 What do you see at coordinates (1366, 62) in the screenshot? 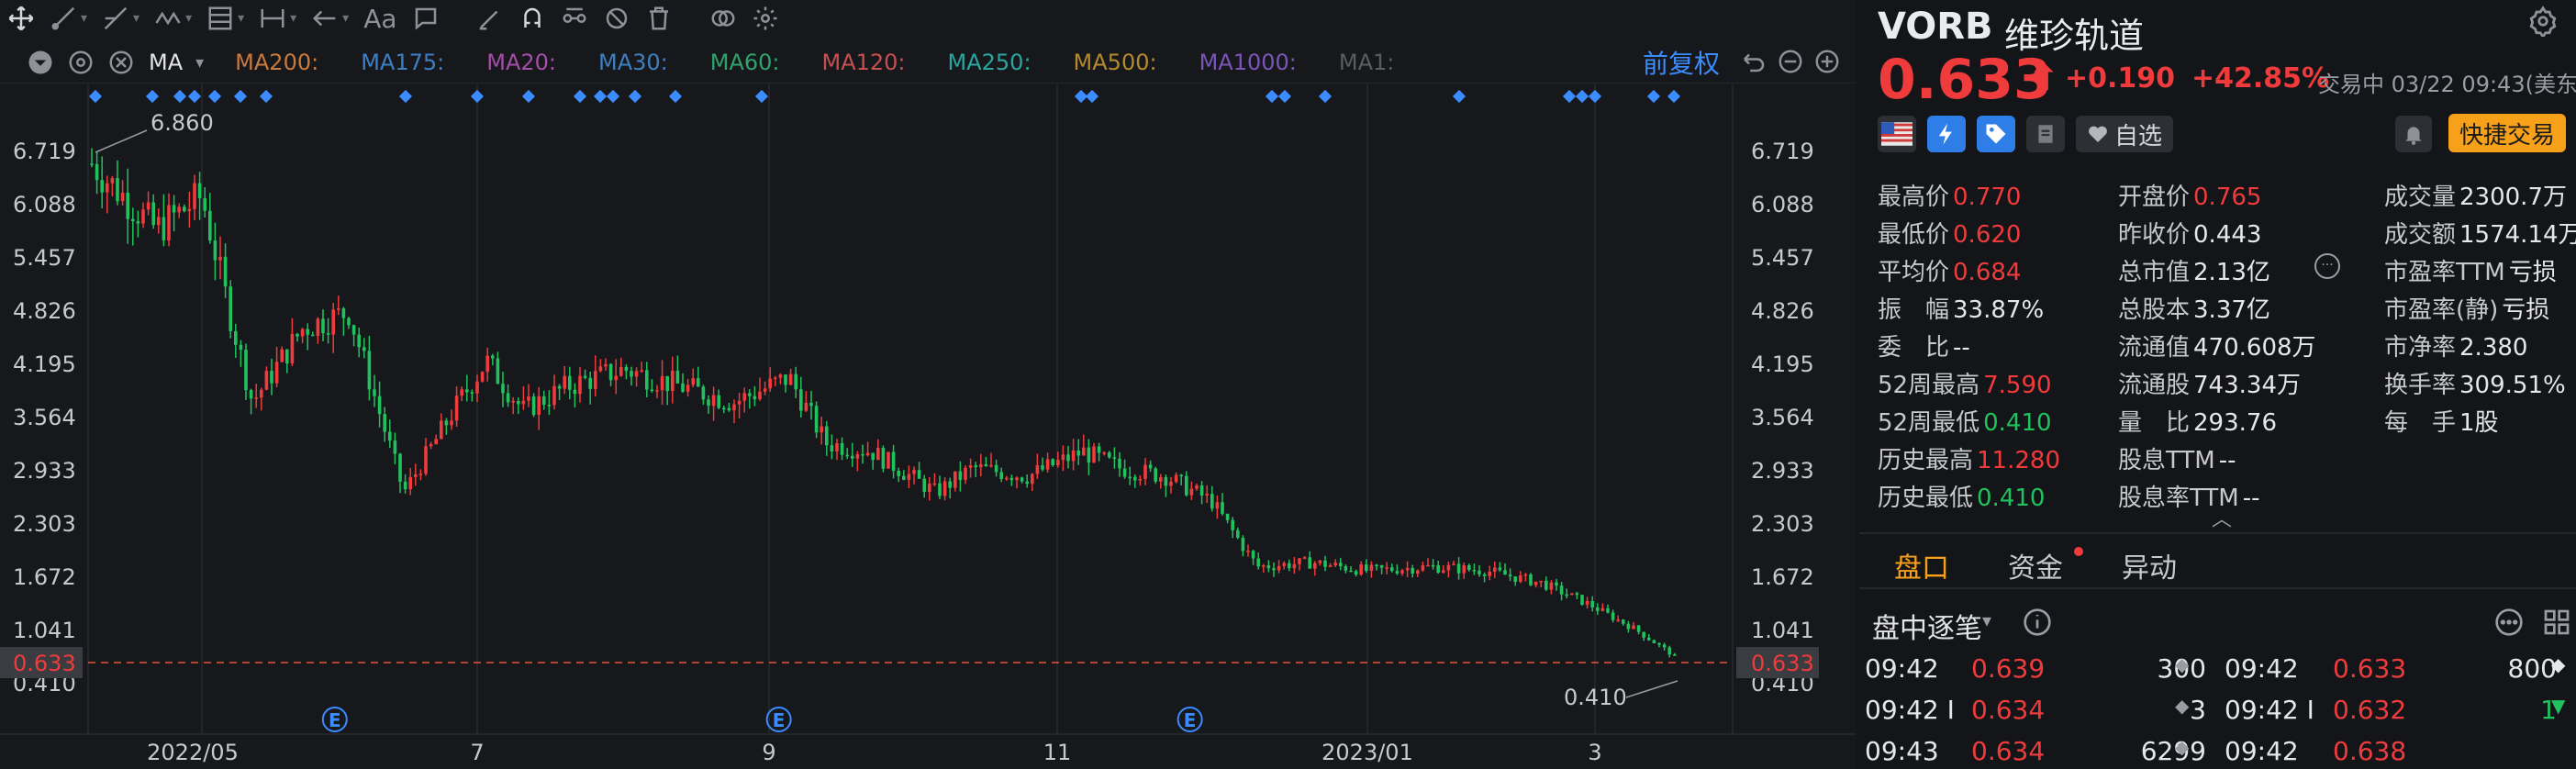
I see `ma-item: MA1:` at bounding box center [1366, 62].